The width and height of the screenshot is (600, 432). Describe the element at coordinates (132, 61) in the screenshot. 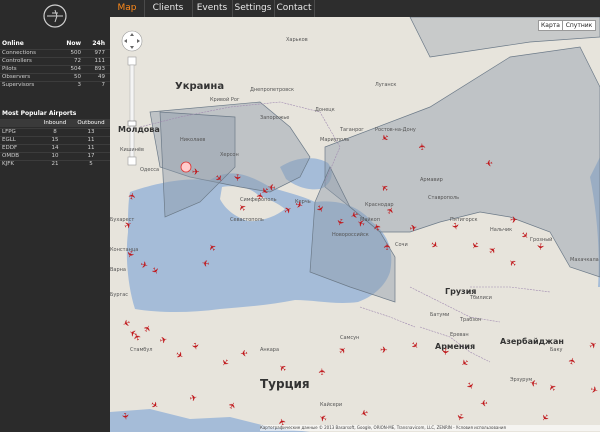

I see `zoom-in-button` at that location.